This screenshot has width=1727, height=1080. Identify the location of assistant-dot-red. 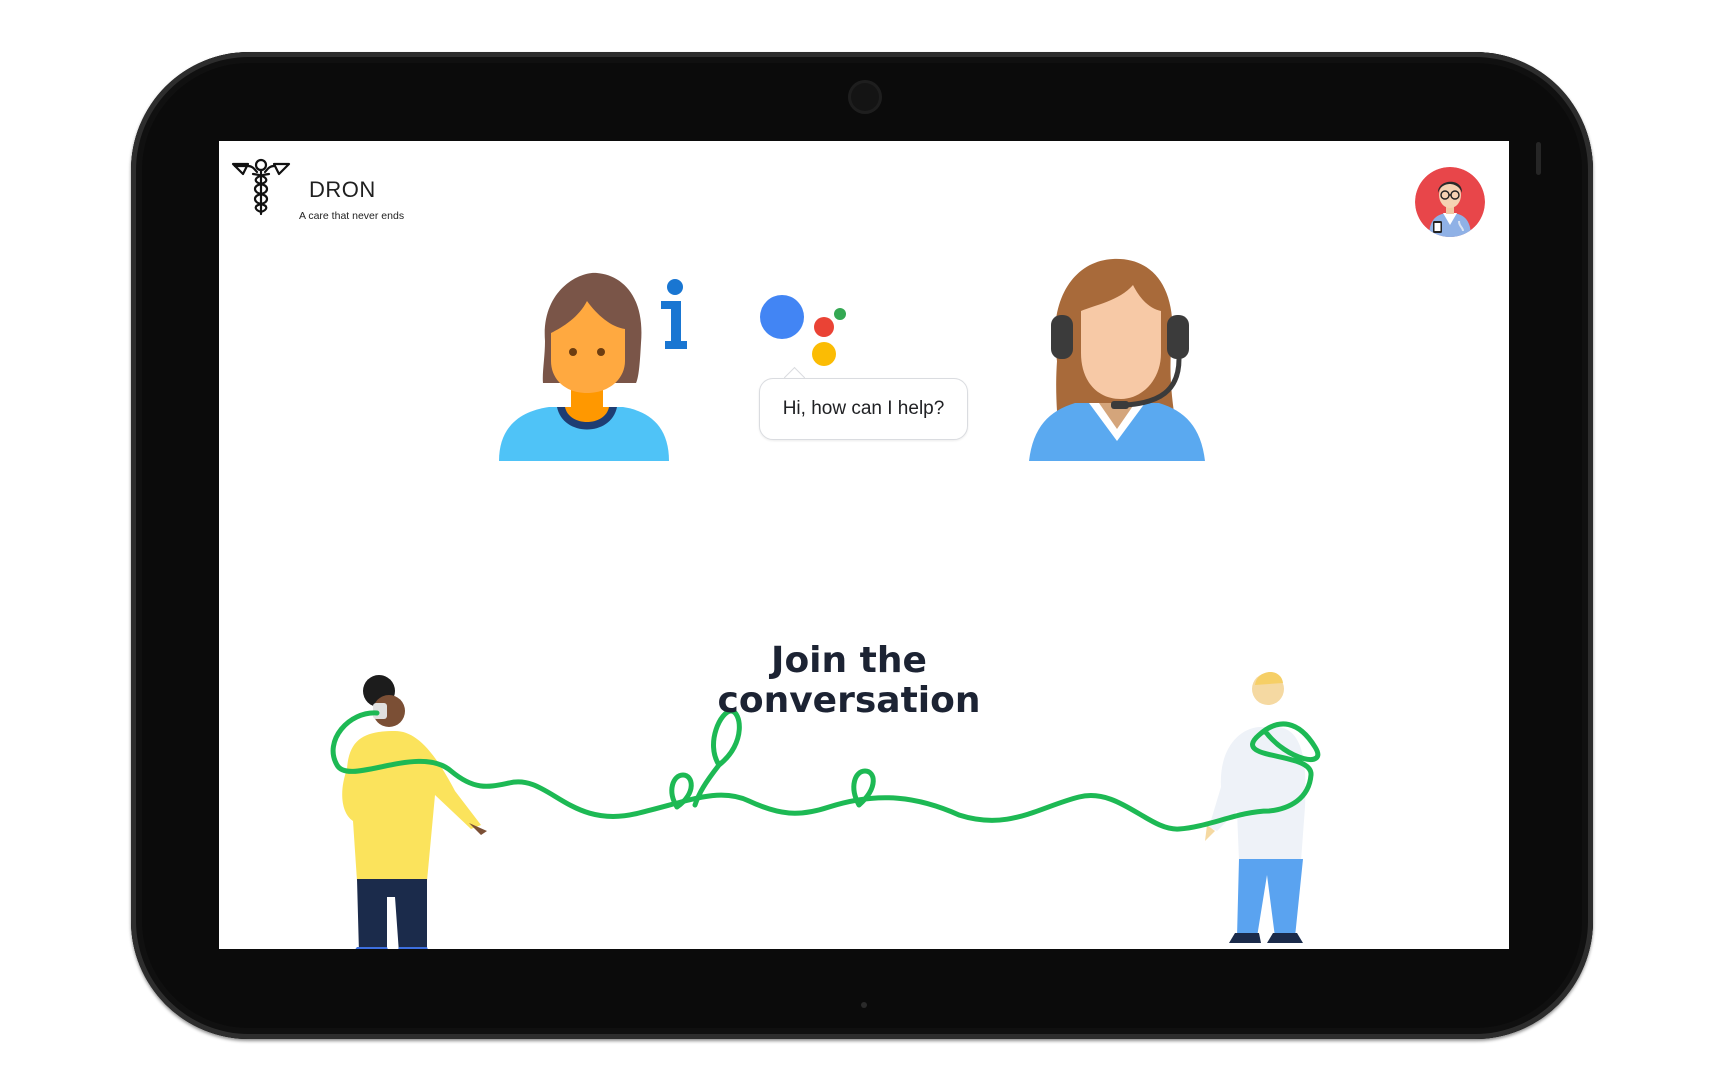
(824, 327).